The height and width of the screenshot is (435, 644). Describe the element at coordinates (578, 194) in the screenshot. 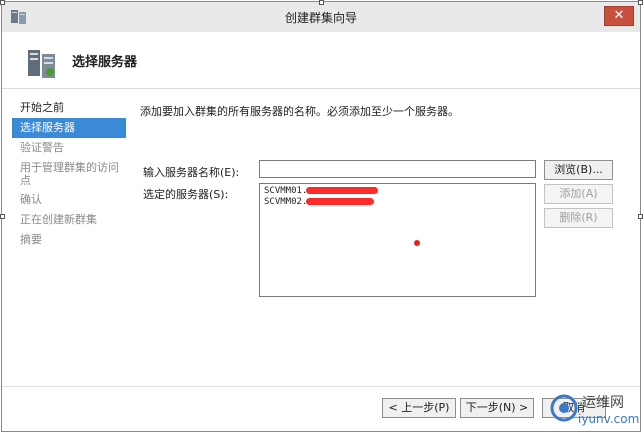

I see `add-button: 添加(A)` at that location.